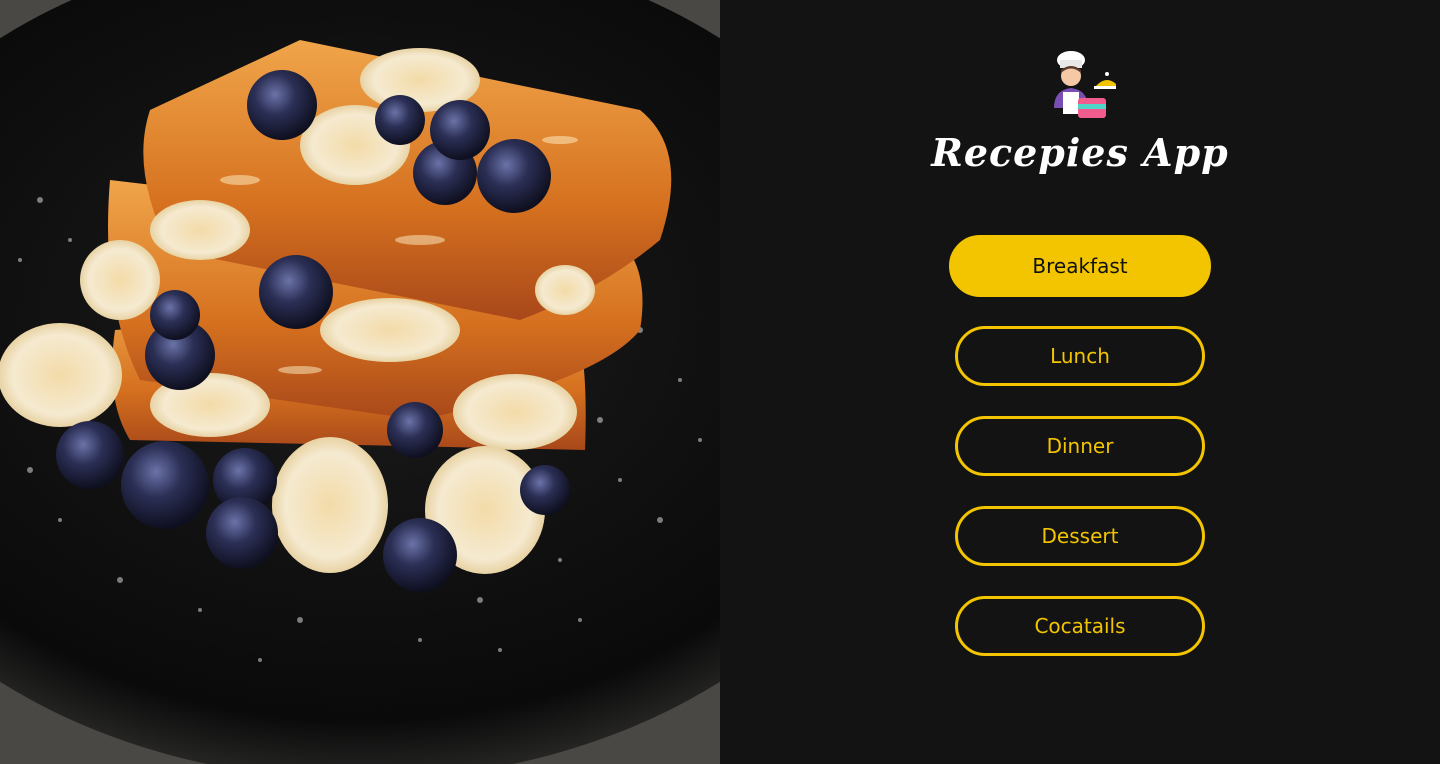  I want to click on dinner-button: Dinner, so click(1080, 446).